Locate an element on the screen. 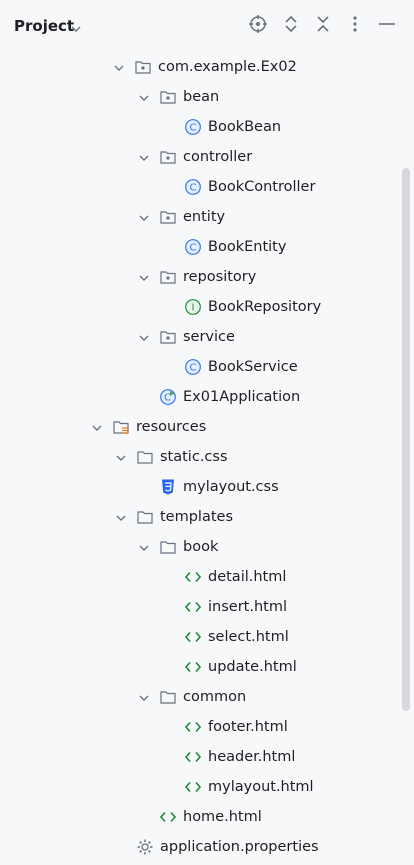  tree-row: entity is located at coordinates (199, 217).